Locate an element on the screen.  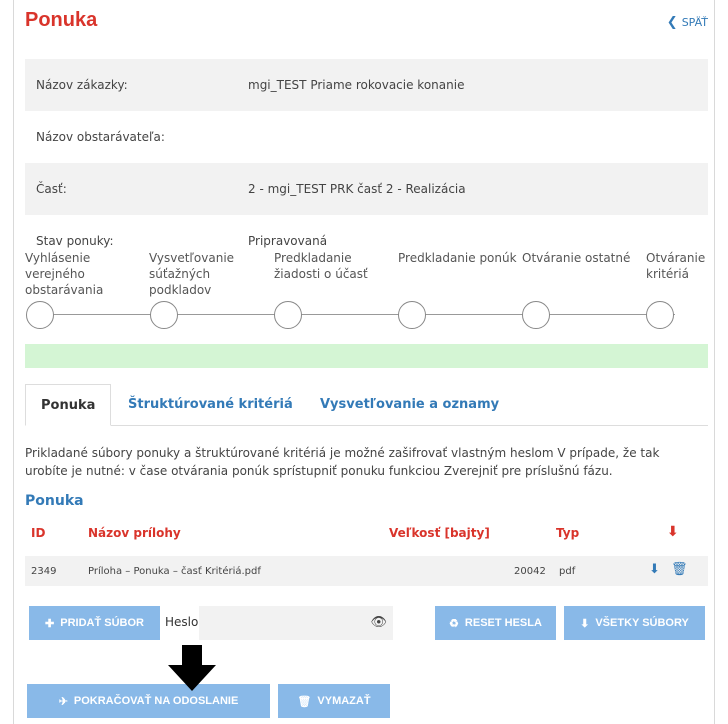
info-label: Časť: is located at coordinates (51, 189).